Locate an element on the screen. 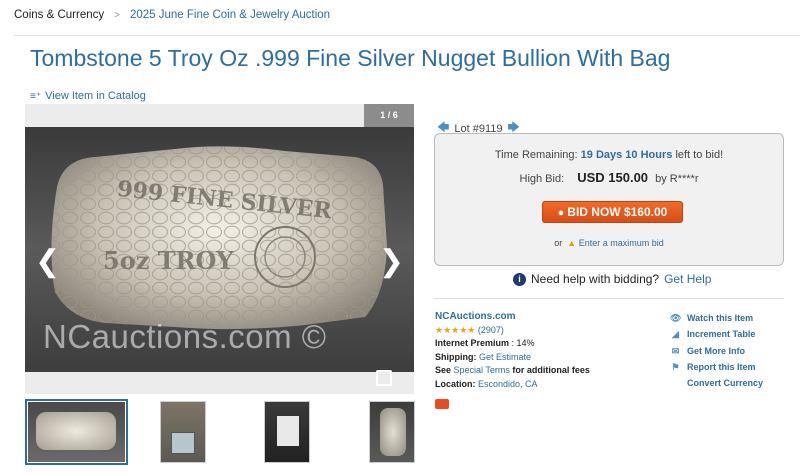 The image size is (800, 475). high-bidder: by R****r is located at coordinates (677, 179).